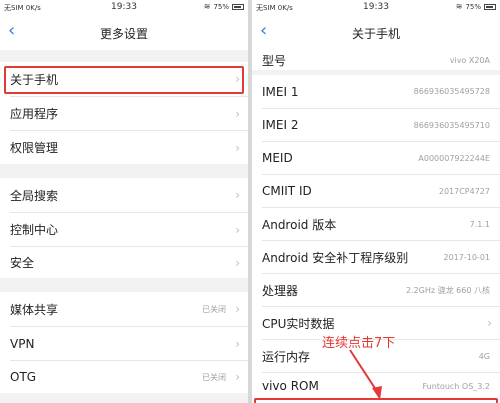 This screenshot has width=500, height=403. What do you see at coordinates (124, 80) in the screenshot?
I see `highlight-box` at bounding box center [124, 80].